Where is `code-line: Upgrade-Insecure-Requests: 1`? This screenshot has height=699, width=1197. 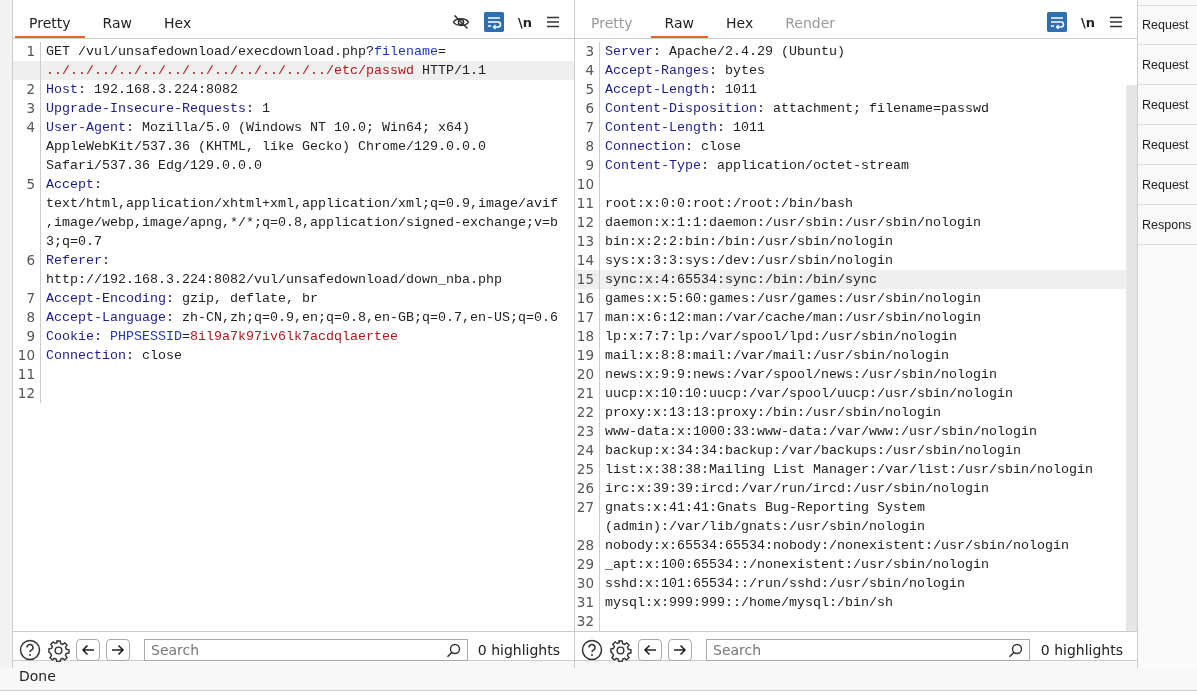 code-line: Upgrade-Insecure-Requests: 1 is located at coordinates (157, 109).